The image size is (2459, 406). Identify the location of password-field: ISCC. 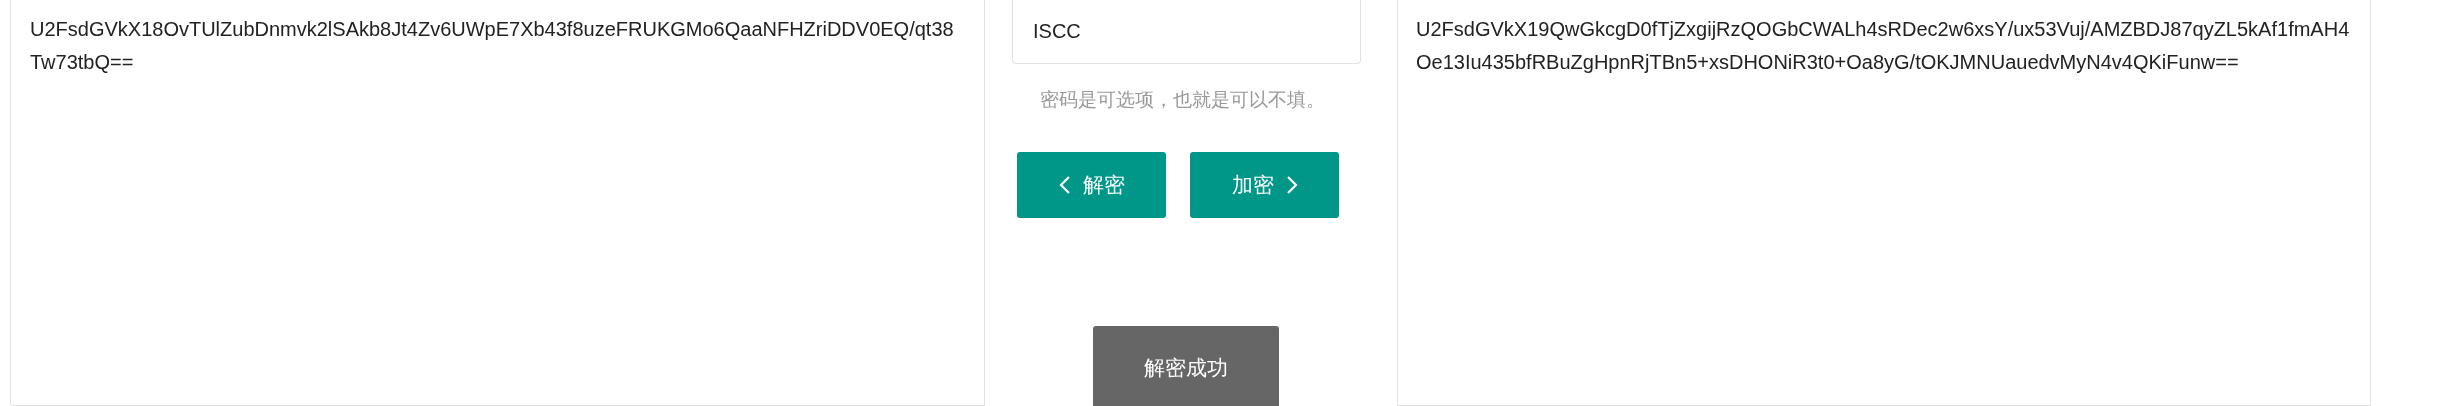
(1186, 32).